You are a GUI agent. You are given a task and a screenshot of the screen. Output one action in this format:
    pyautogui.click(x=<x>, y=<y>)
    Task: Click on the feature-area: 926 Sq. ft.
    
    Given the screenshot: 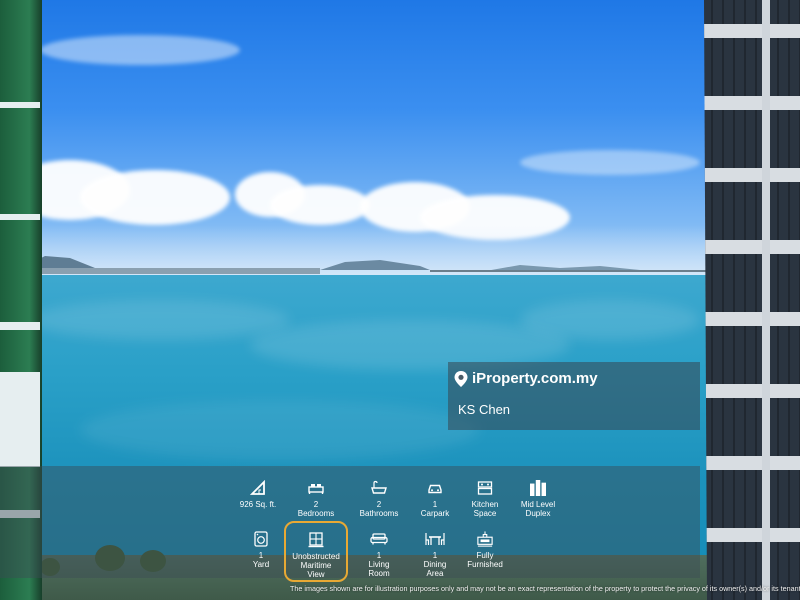 What is the action you would take?
    pyautogui.click(x=258, y=494)
    